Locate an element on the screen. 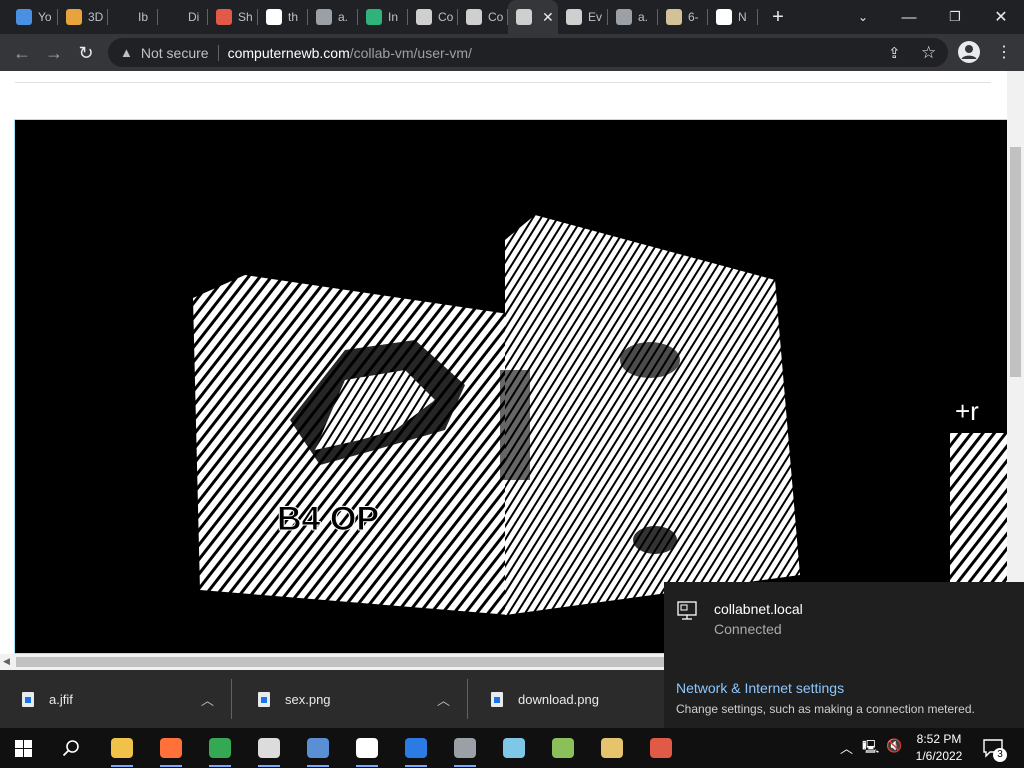 The width and height of the screenshot is (1024, 768). menu-kebab-icon: ⋮ is located at coordinates (1004, 52).